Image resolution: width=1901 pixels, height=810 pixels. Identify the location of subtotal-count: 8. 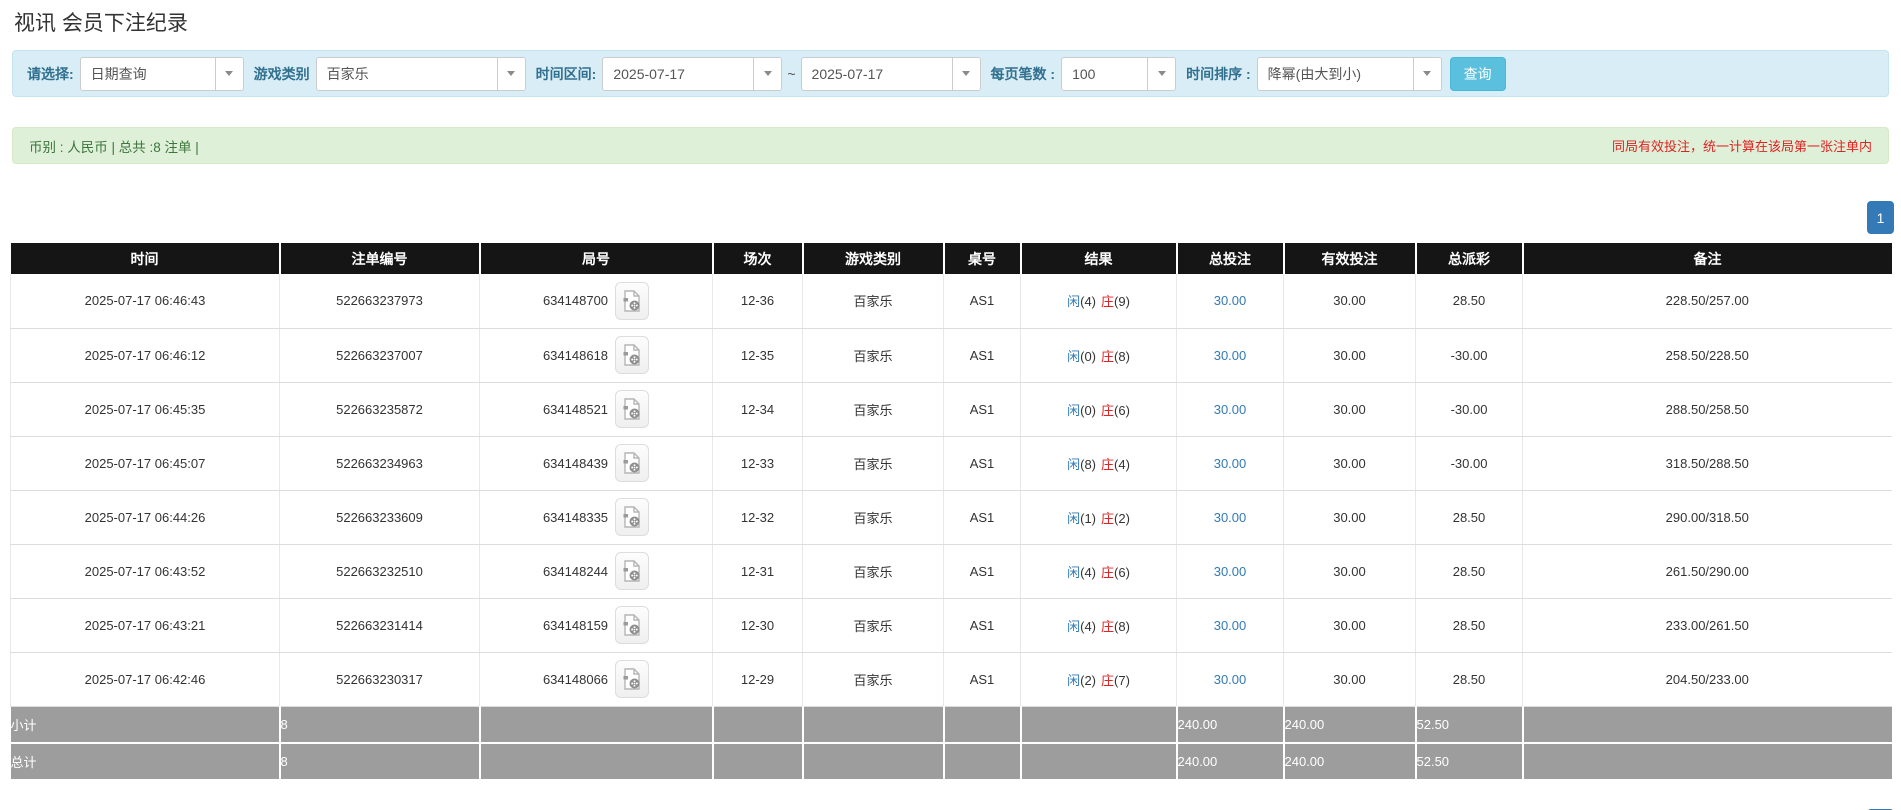
(380, 725).